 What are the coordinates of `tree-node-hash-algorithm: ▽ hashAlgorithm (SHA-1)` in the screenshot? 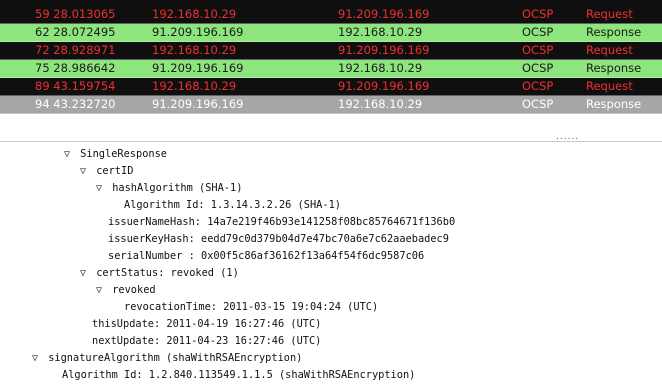 It's located at (167, 188).